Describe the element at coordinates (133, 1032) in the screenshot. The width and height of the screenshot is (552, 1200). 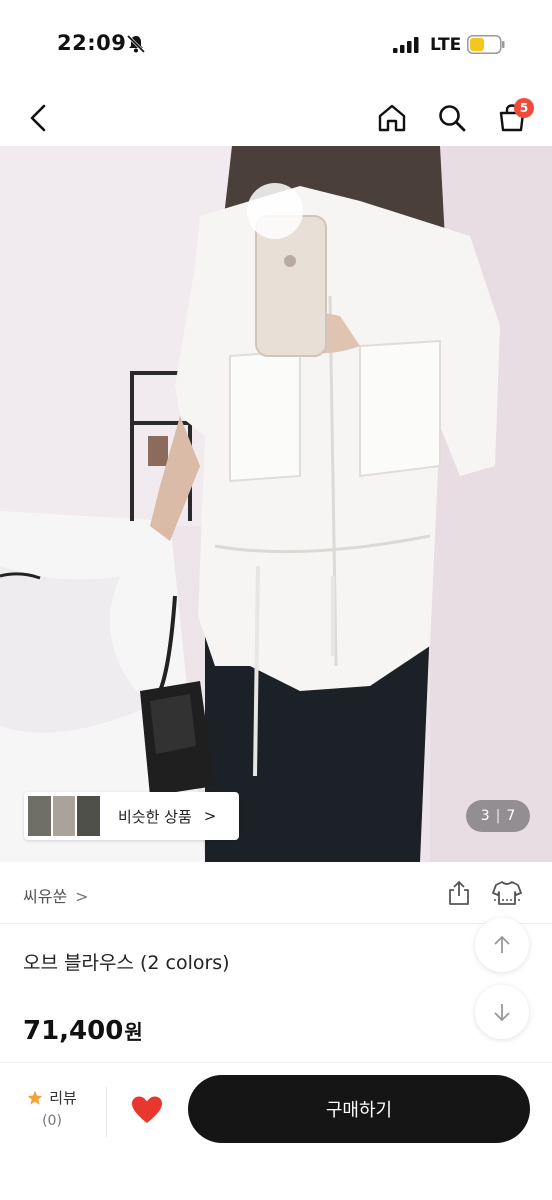
I see `price-currency: 원` at that location.